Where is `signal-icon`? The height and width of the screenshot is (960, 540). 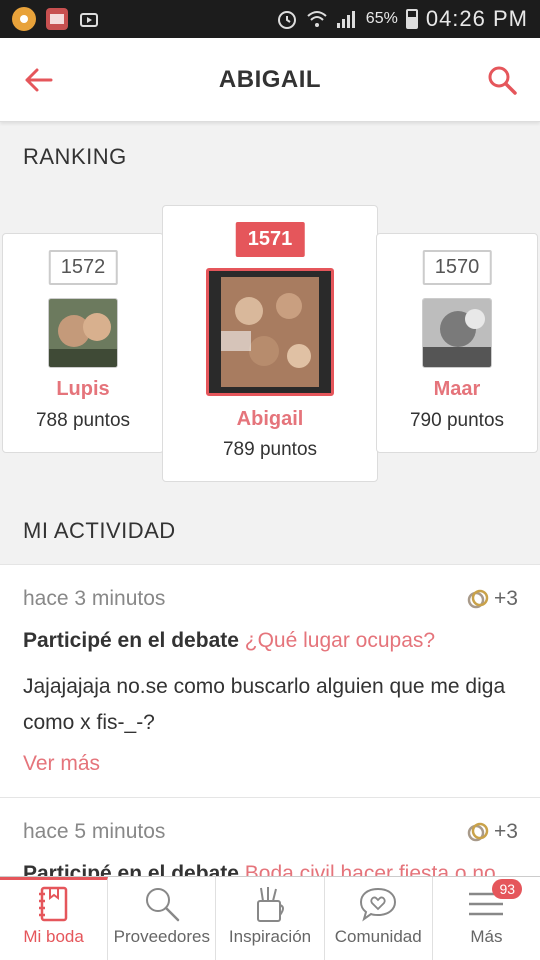 signal-icon is located at coordinates (345, 19).